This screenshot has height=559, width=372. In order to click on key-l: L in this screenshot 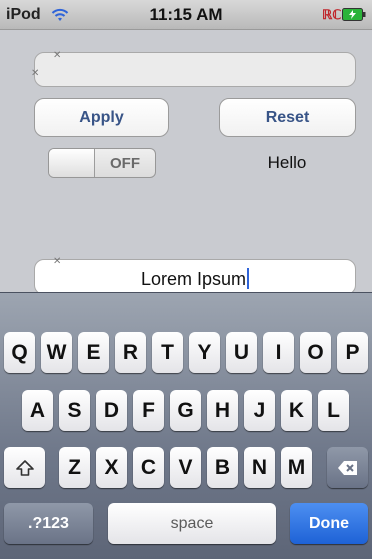, I will do `click(333, 410)`.